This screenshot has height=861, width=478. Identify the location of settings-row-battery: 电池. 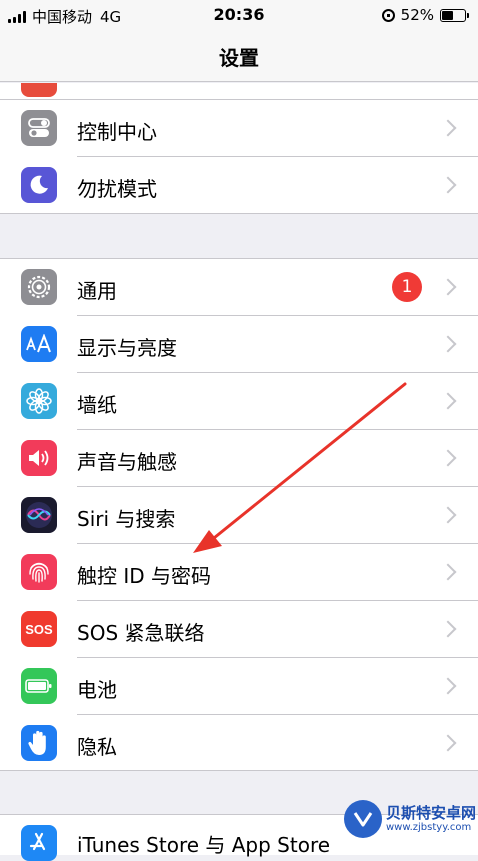
(239, 686).